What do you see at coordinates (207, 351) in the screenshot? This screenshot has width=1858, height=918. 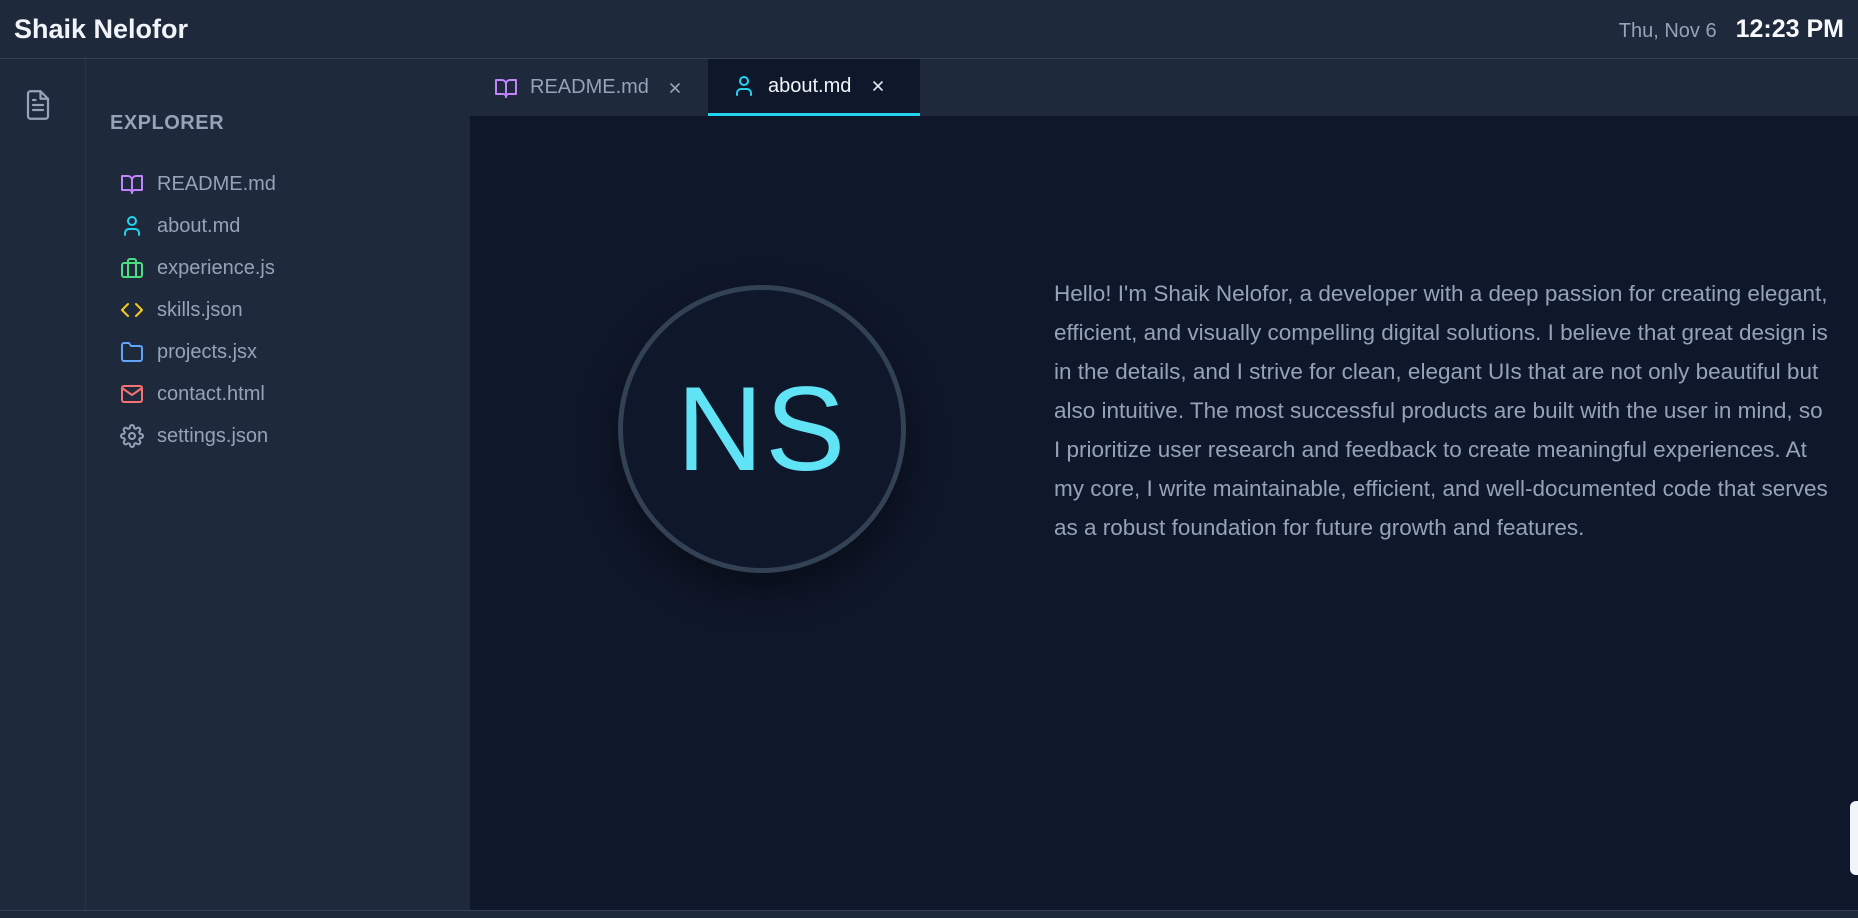 I see `file-label: projects.jsx` at bounding box center [207, 351].